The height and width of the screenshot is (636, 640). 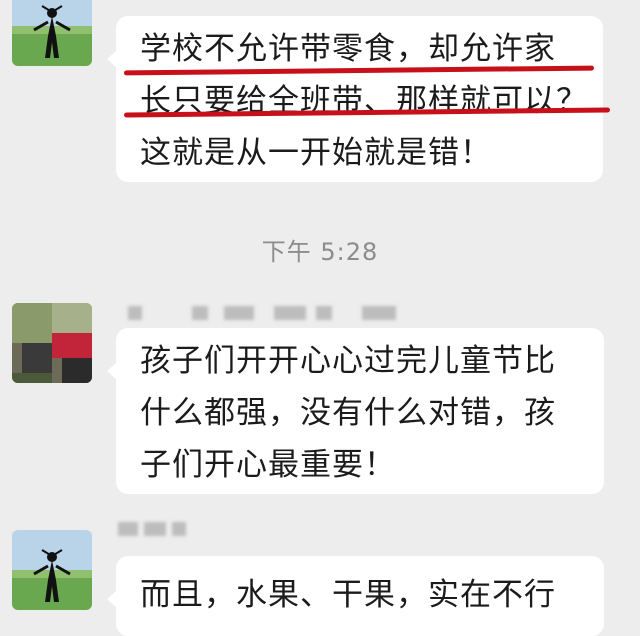 What do you see at coordinates (316, 153) in the screenshot?
I see `message-line: 这就是从一开始就是错！` at bounding box center [316, 153].